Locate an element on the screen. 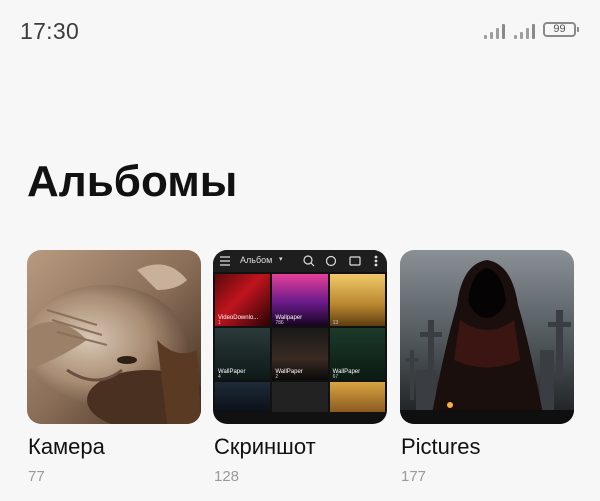 This screenshot has width=600, height=501. album-name: Скриншот is located at coordinates (265, 446).